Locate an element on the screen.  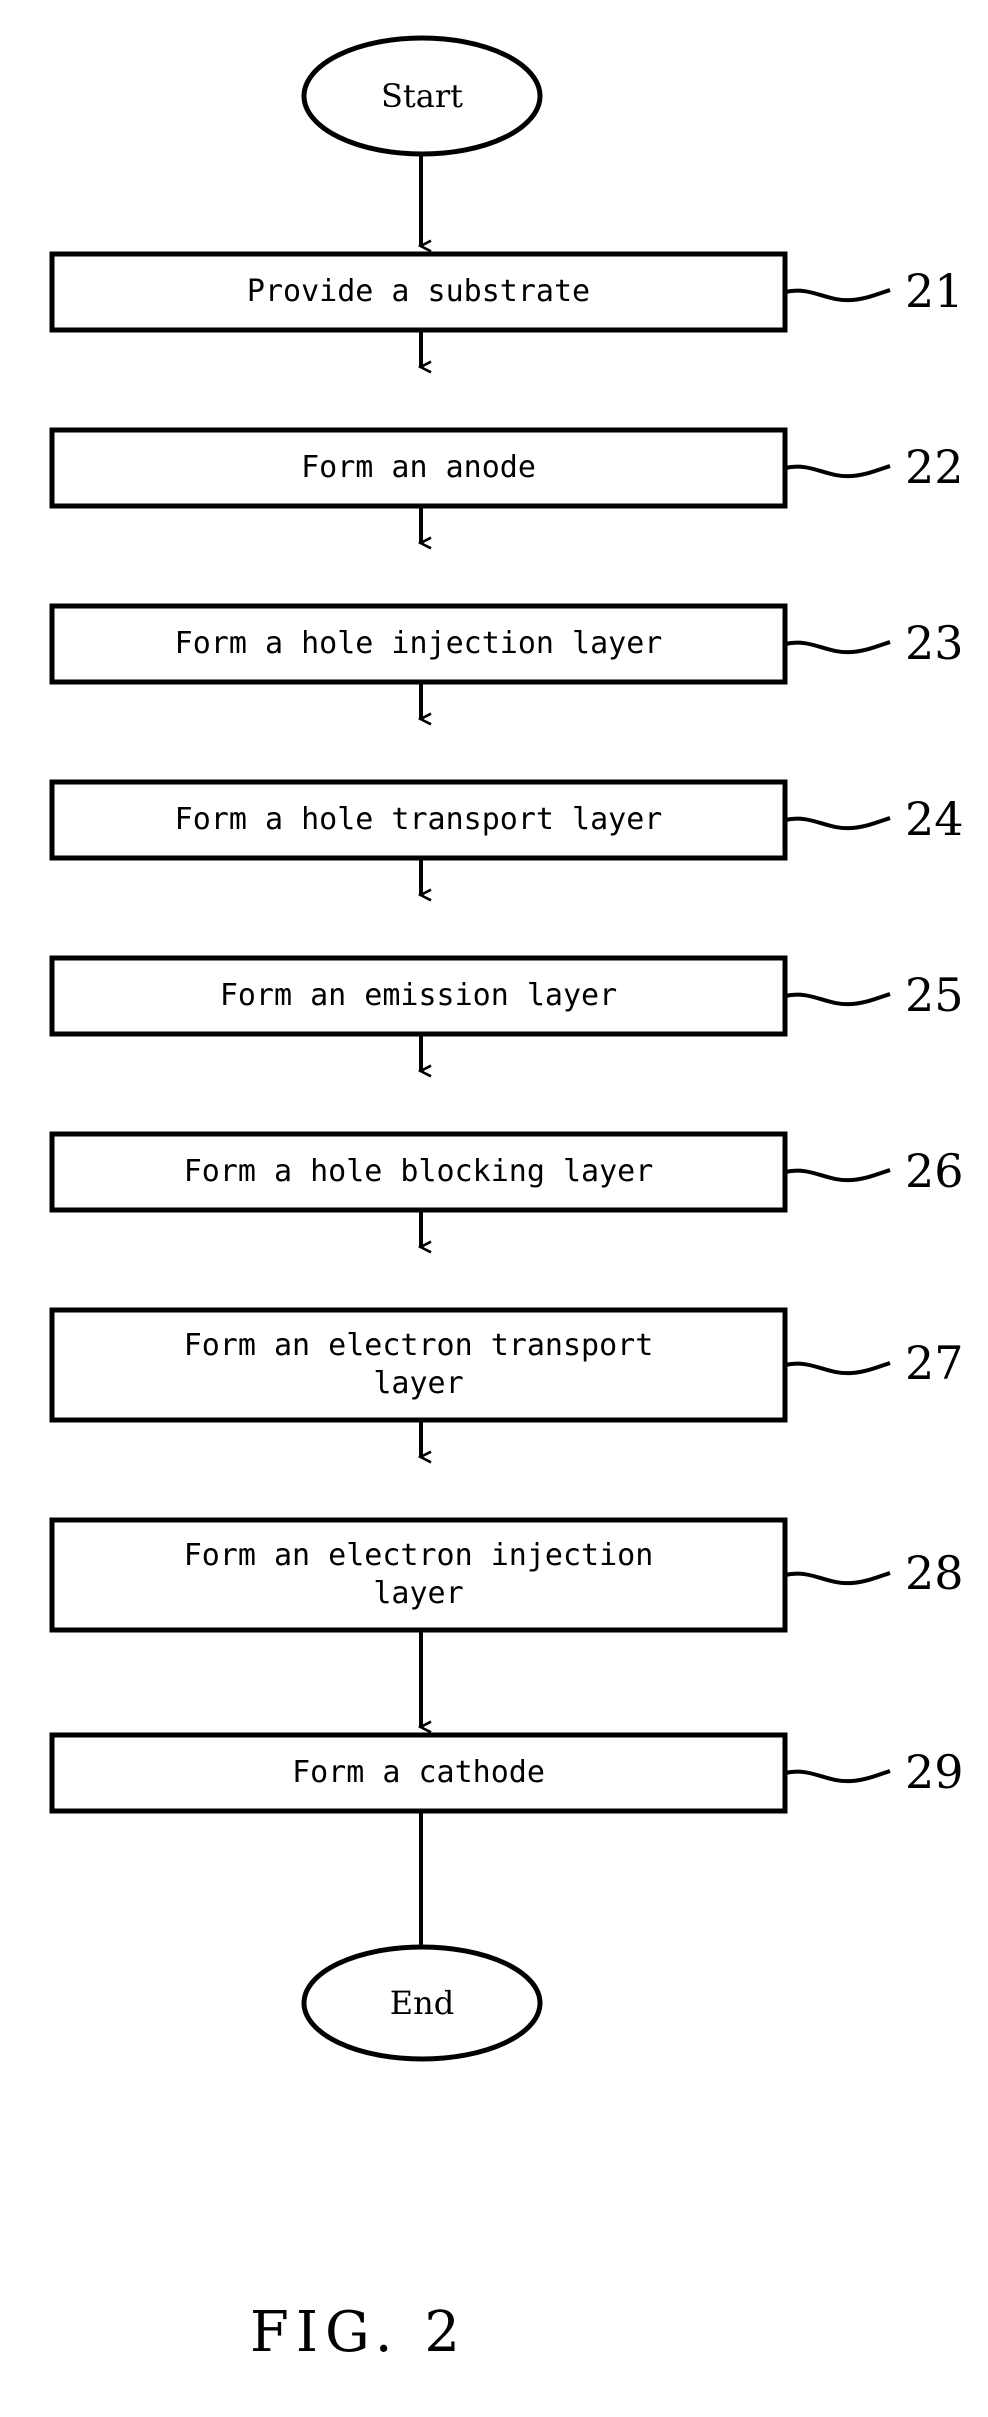
figure-caption: FIG. 2 is located at coordinates (358, 2332).